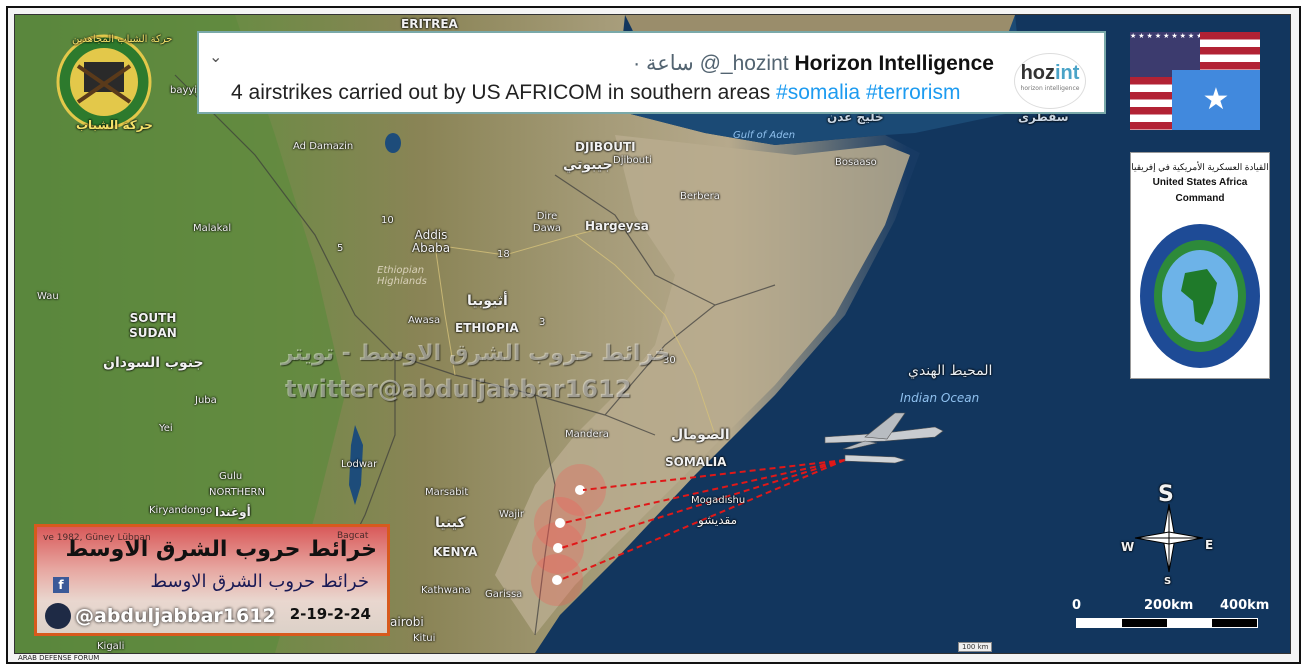  I want to click on banner-date: 2-19-2-24, so click(330, 614).